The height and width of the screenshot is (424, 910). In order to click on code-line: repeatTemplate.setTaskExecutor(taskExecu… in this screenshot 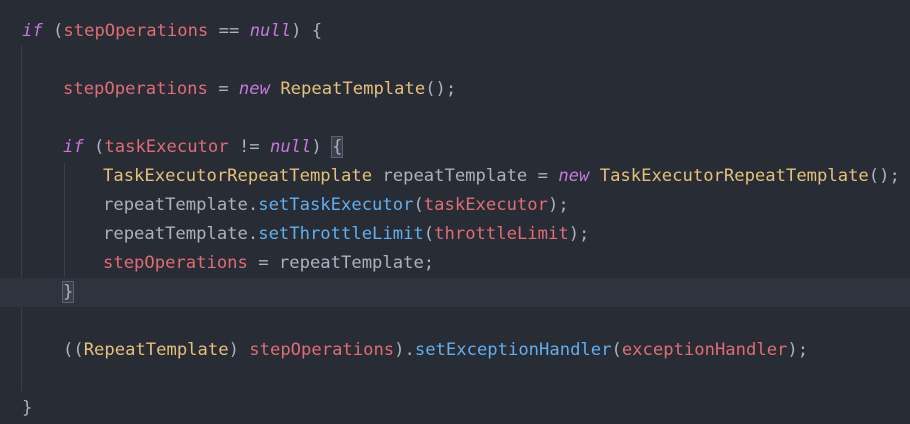, I will do `click(455, 205)`.